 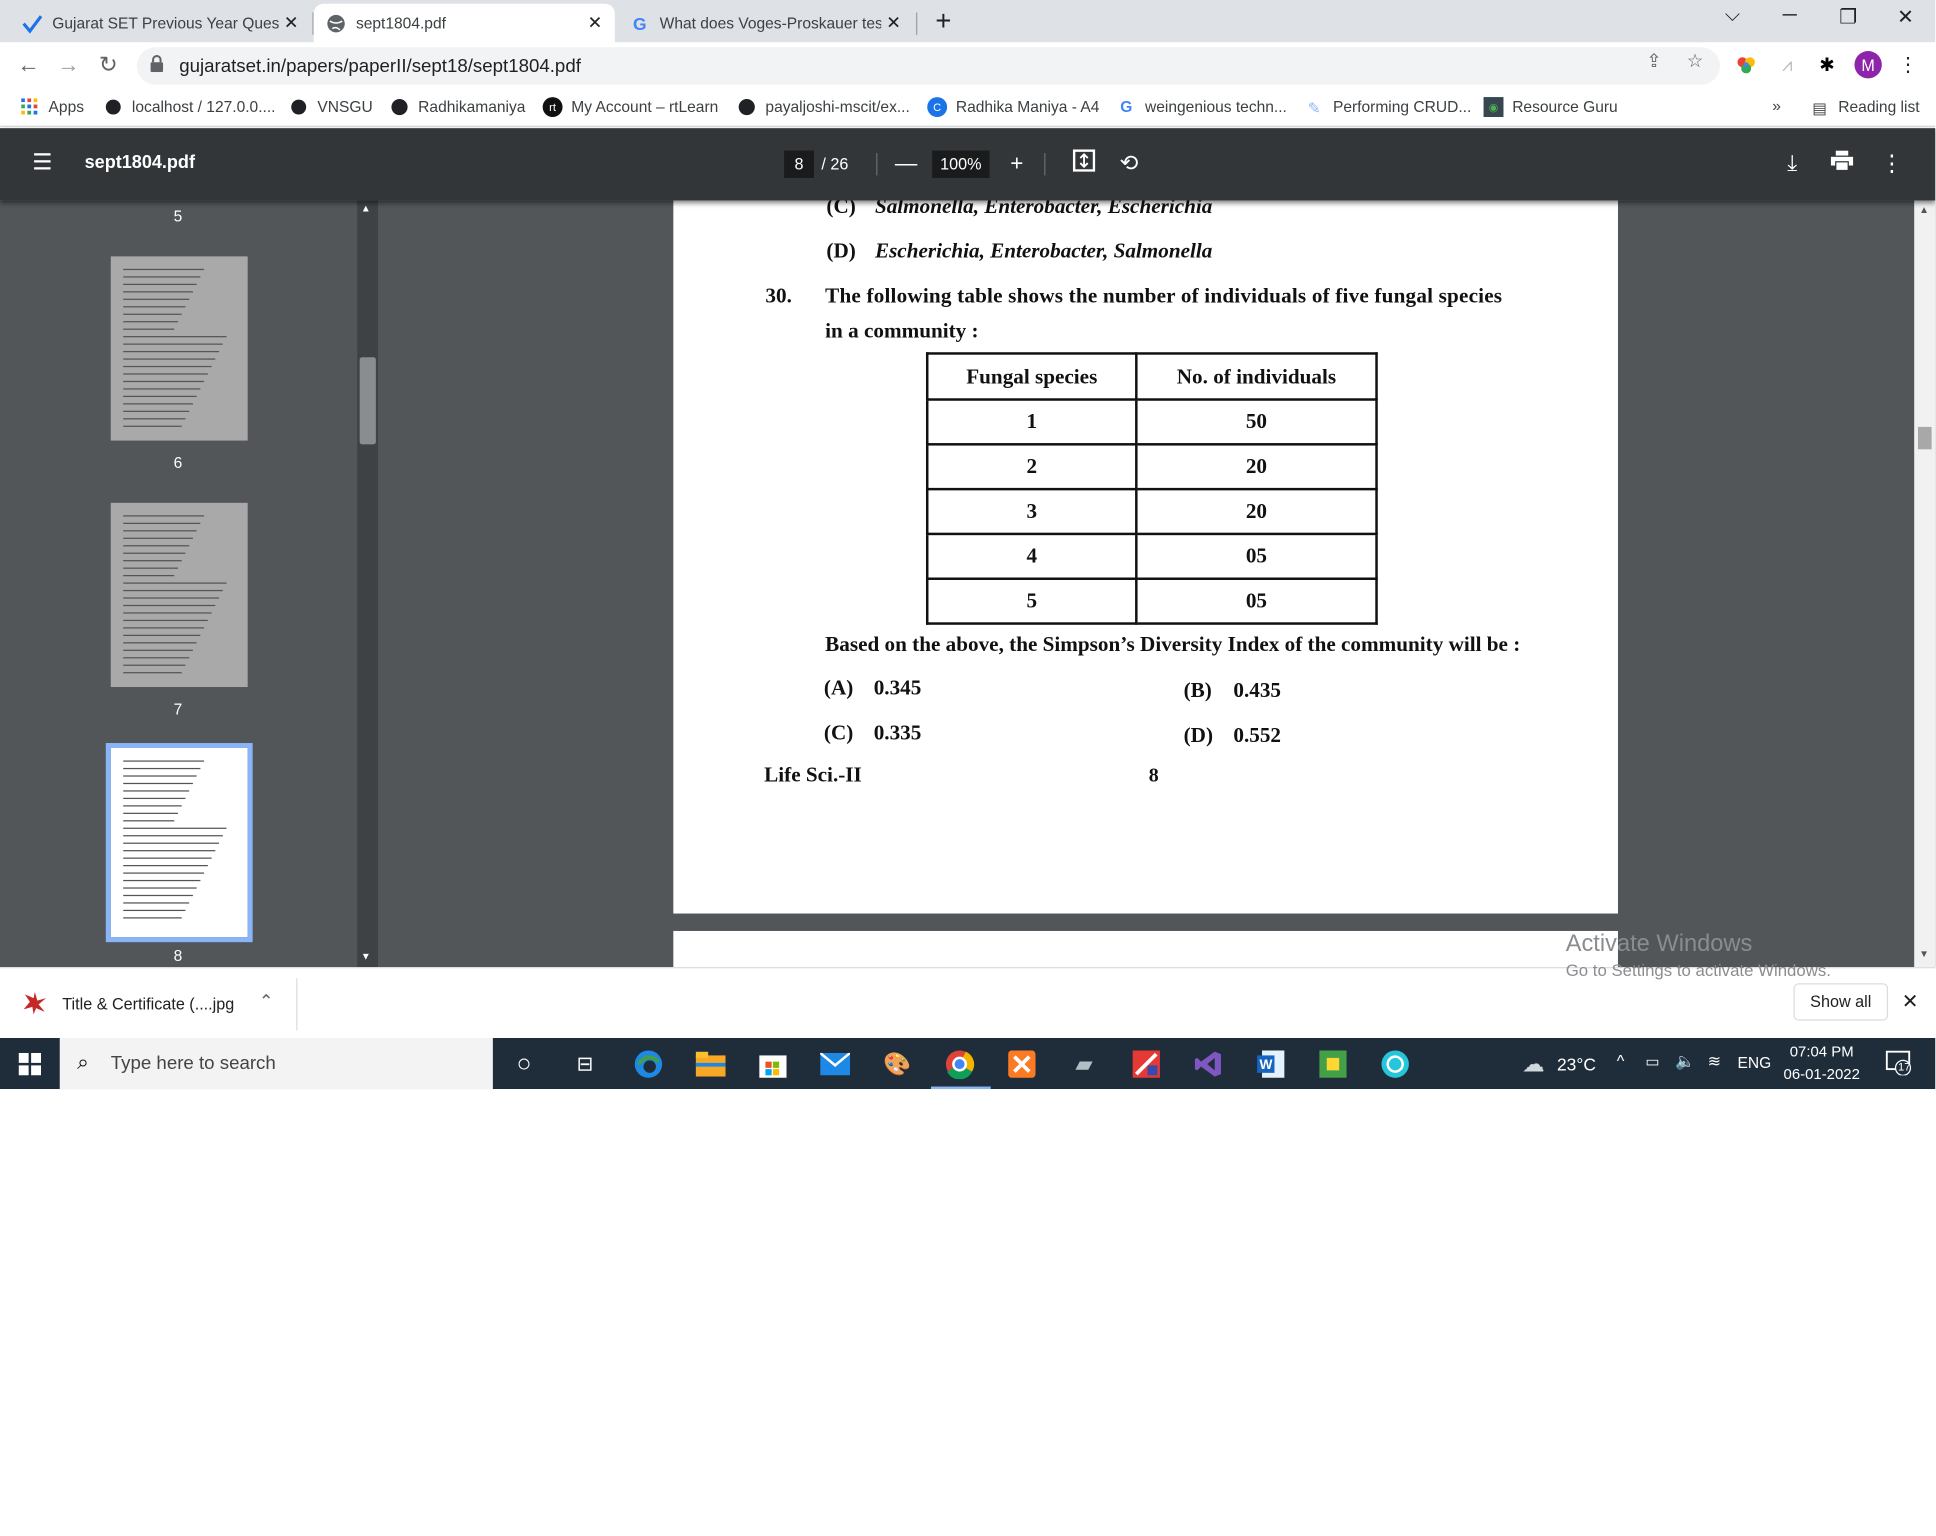 What do you see at coordinates (1776, 105) in the screenshot?
I see `more-bookmarks-button: »` at bounding box center [1776, 105].